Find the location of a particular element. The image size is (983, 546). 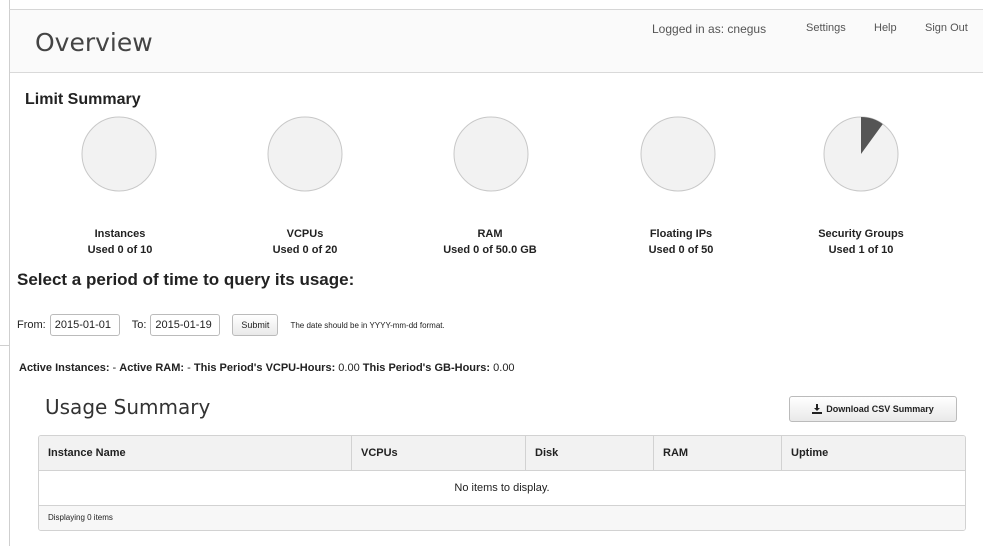

column-header-disk: Disk is located at coordinates (590, 453).